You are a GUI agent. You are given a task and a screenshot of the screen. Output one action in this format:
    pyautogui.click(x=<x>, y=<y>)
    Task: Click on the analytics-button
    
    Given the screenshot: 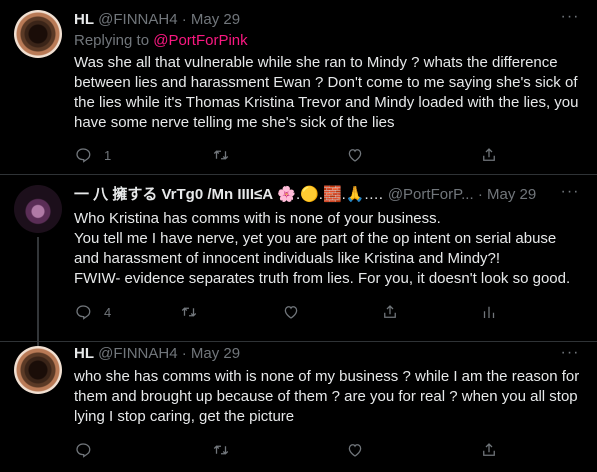 What is the action you would take?
    pyautogui.click(x=489, y=312)
    